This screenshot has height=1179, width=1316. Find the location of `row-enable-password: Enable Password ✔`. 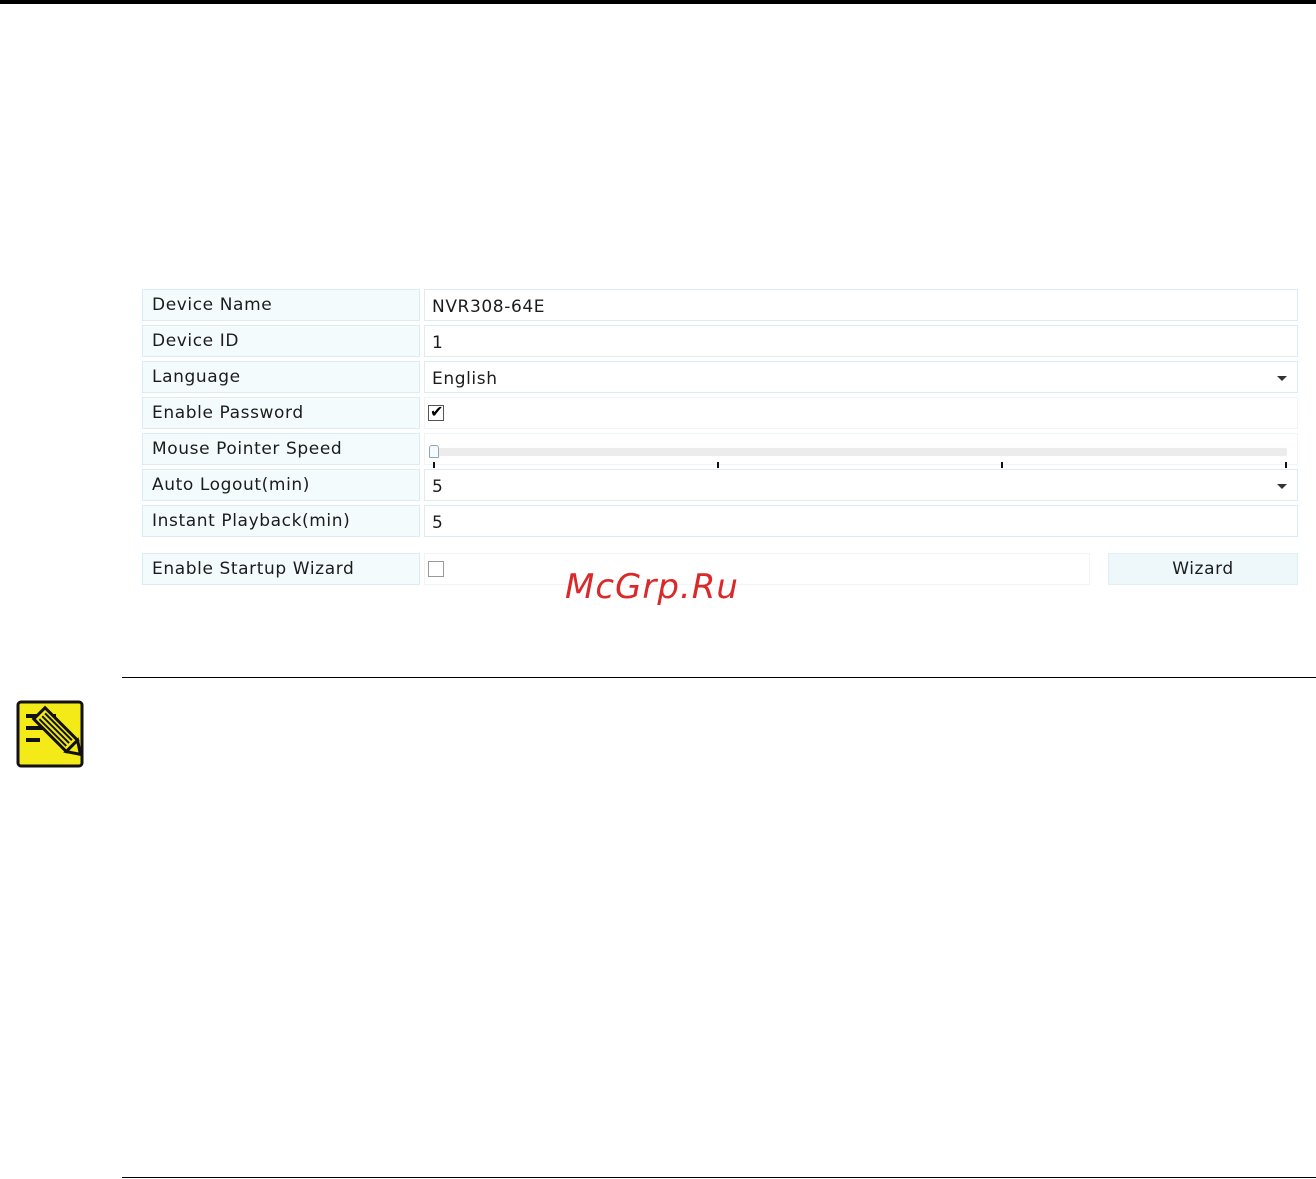

row-enable-password: Enable Password ✔ is located at coordinates (720, 413).